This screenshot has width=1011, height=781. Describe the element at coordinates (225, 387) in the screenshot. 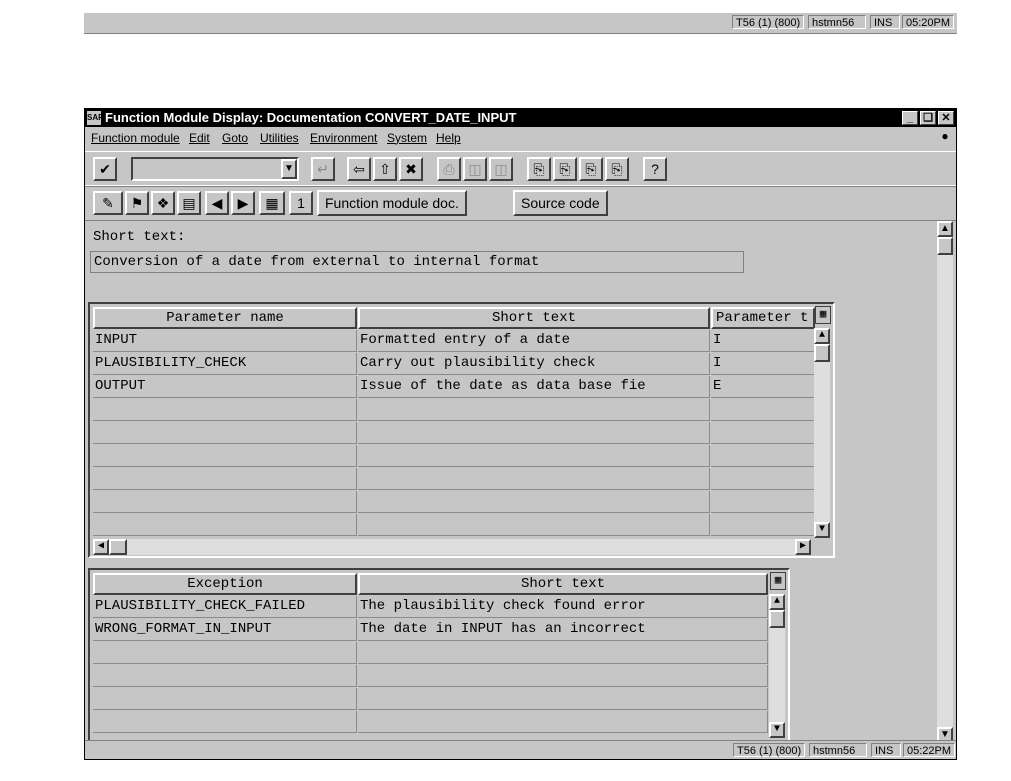

I see `table-cell: OUTPUT` at that location.